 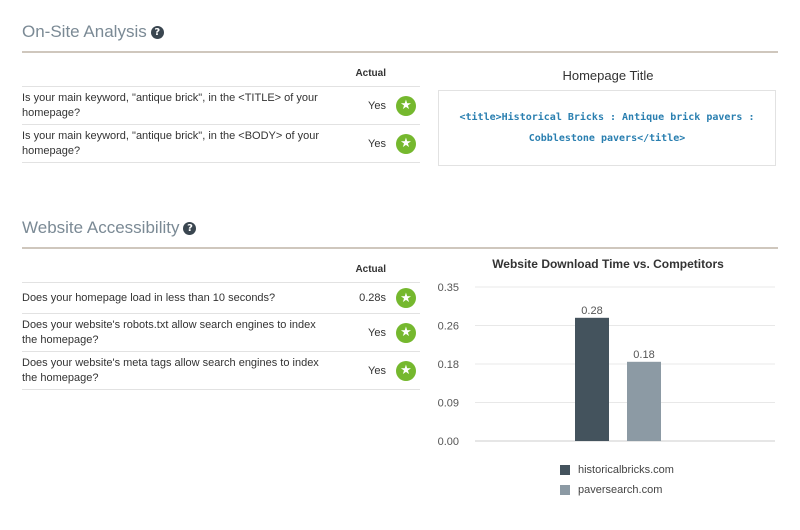 What do you see at coordinates (448, 404) in the screenshot?
I see `y-tick-label: 0.09` at bounding box center [448, 404].